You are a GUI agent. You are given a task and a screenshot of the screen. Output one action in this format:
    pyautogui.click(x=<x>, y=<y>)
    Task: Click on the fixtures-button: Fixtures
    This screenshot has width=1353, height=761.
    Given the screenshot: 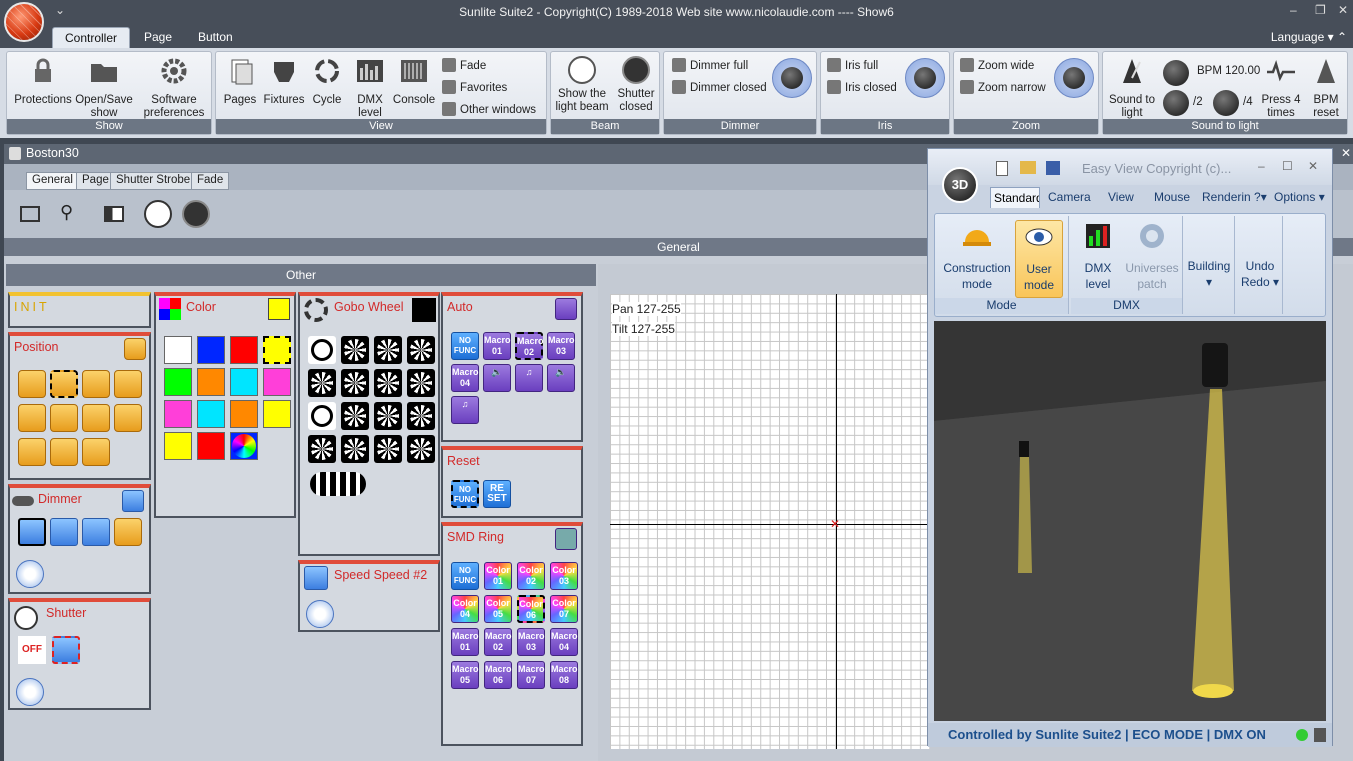 What is the action you would take?
    pyautogui.click(x=284, y=81)
    